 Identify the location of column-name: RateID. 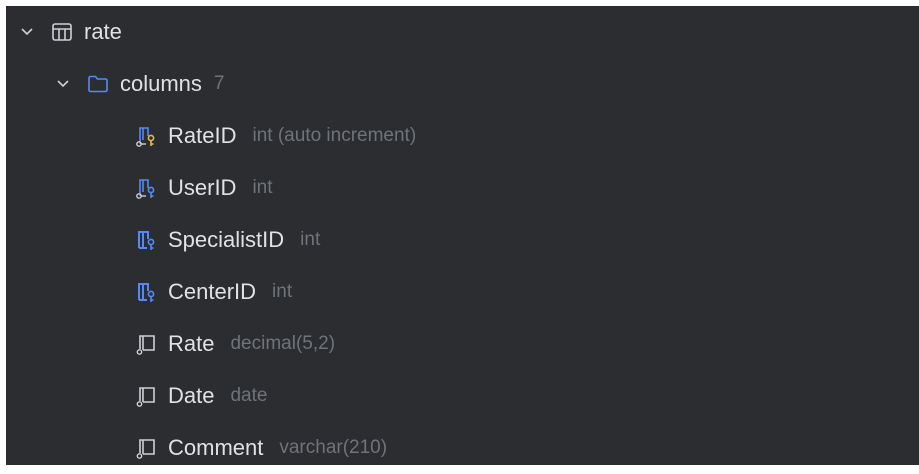
(202, 135).